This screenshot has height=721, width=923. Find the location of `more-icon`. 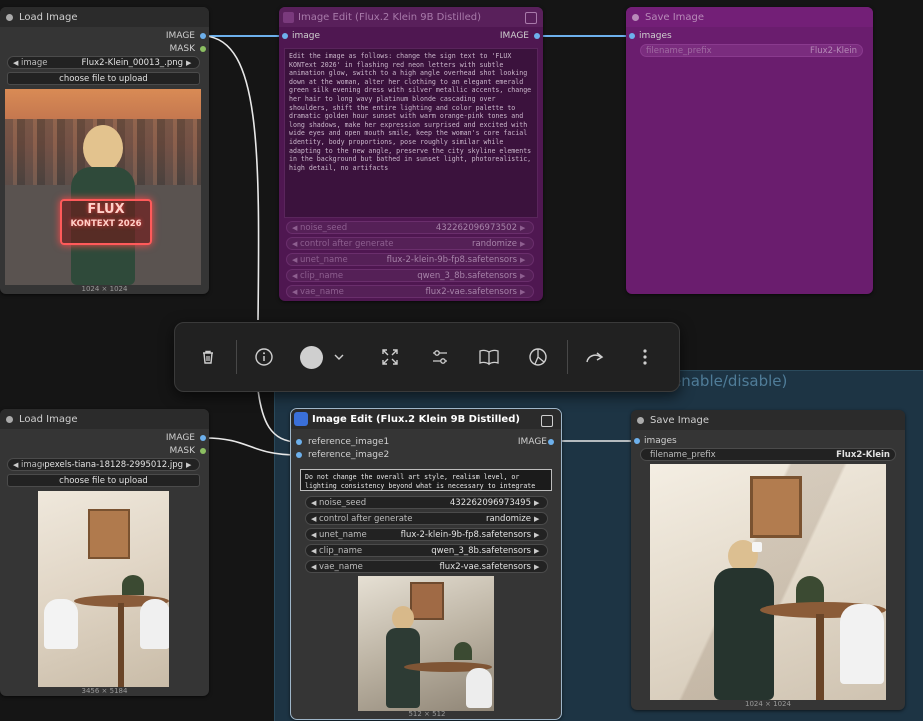

more-icon is located at coordinates (645, 357).